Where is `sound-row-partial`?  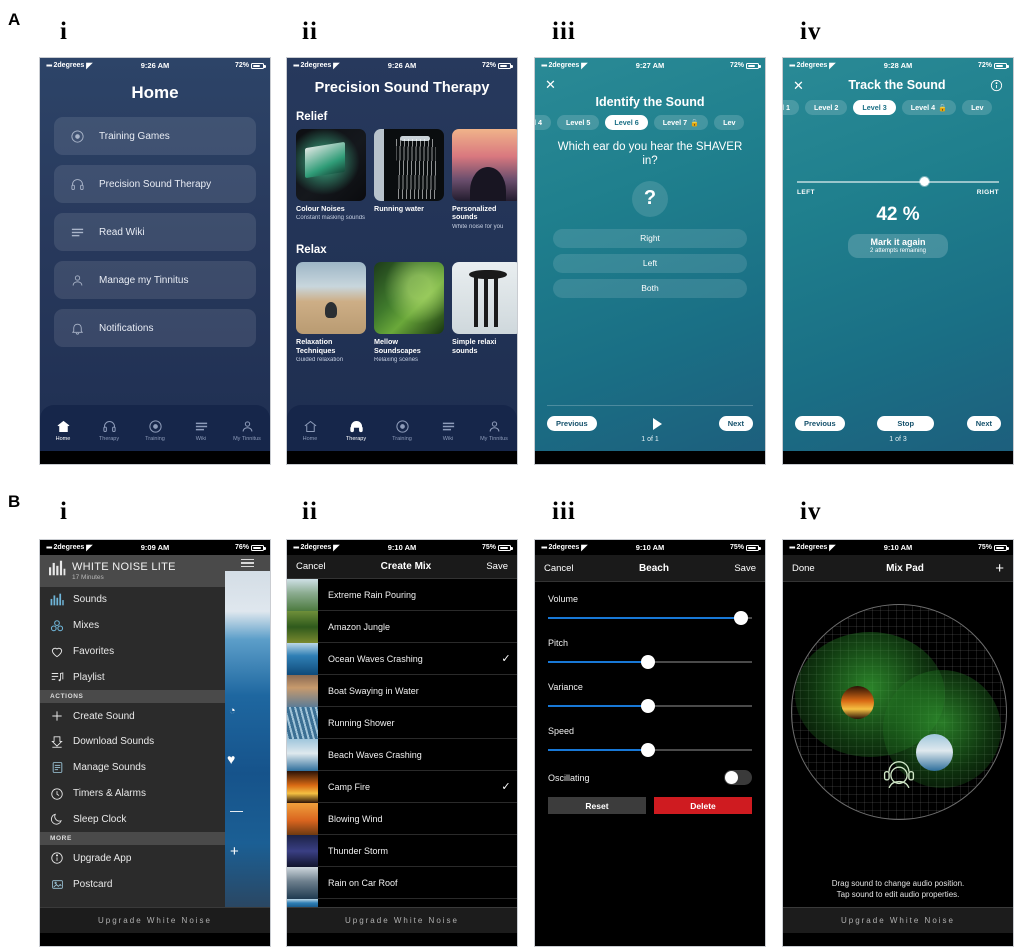
sound-row-partial is located at coordinates (402, 902).